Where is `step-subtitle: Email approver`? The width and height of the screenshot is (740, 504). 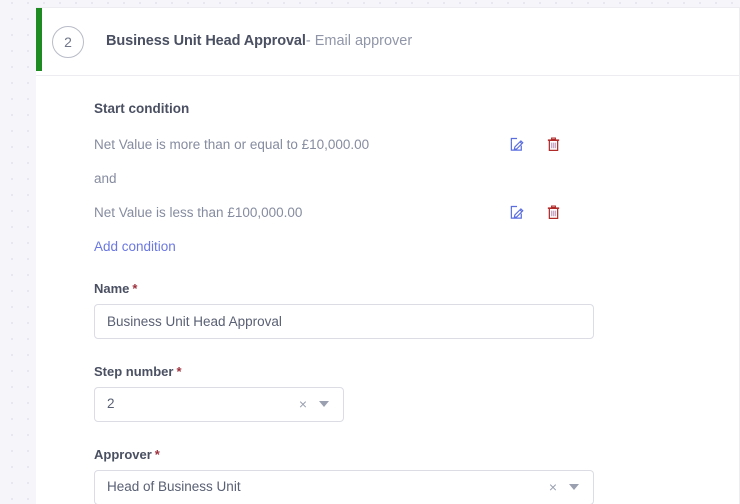 step-subtitle: Email approver is located at coordinates (363, 41).